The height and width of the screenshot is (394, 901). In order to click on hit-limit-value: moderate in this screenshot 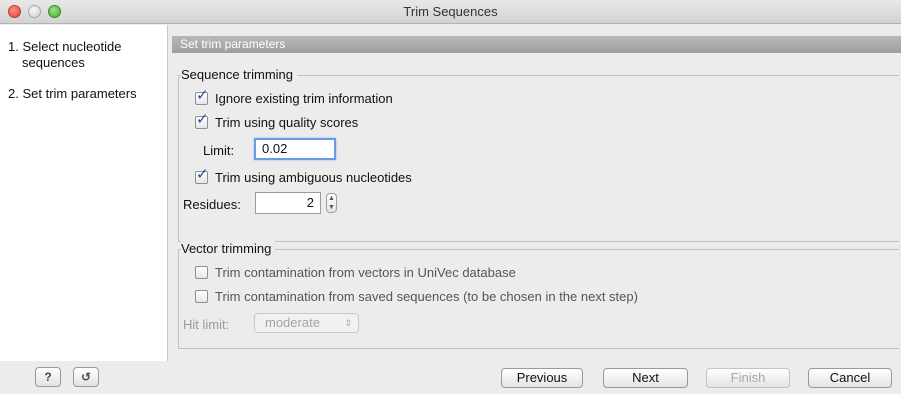, I will do `click(292, 322)`.